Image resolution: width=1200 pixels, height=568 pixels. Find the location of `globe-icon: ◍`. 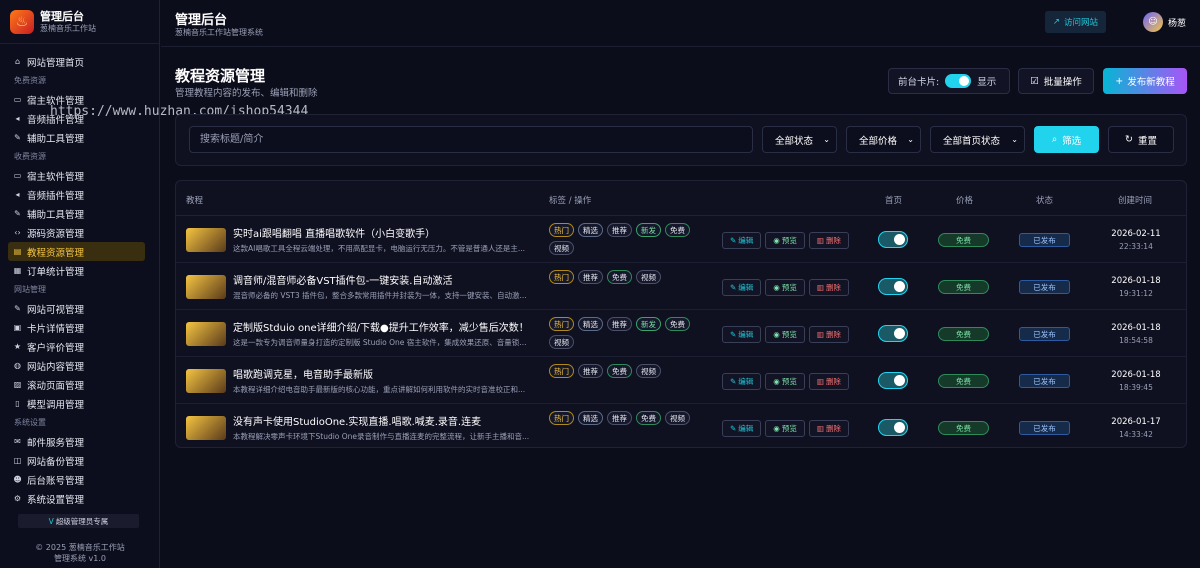

globe-icon: ◍ is located at coordinates (17, 365).